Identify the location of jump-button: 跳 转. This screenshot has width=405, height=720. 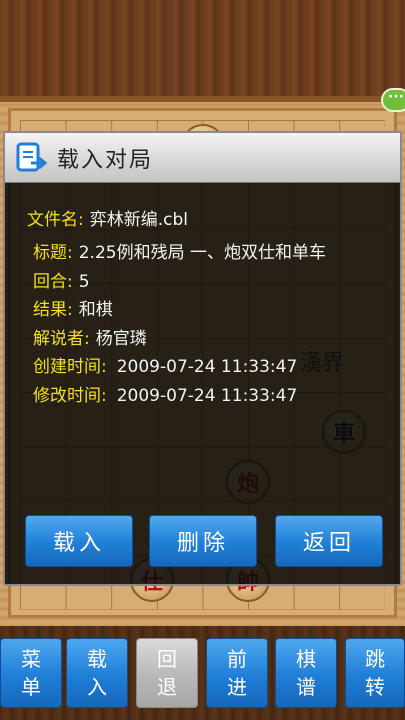
(375, 673).